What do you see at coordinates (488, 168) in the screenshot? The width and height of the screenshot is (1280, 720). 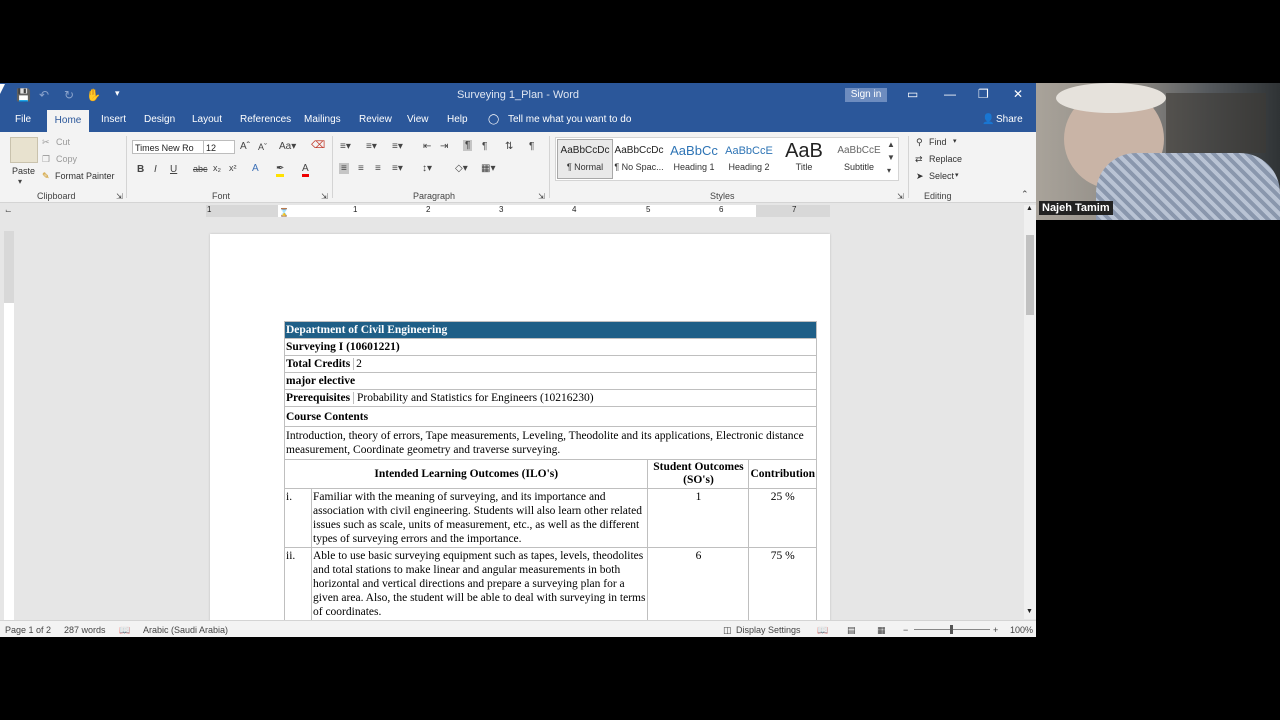 I see `borders-icon: ▦▾` at bounding box center [488, 168].